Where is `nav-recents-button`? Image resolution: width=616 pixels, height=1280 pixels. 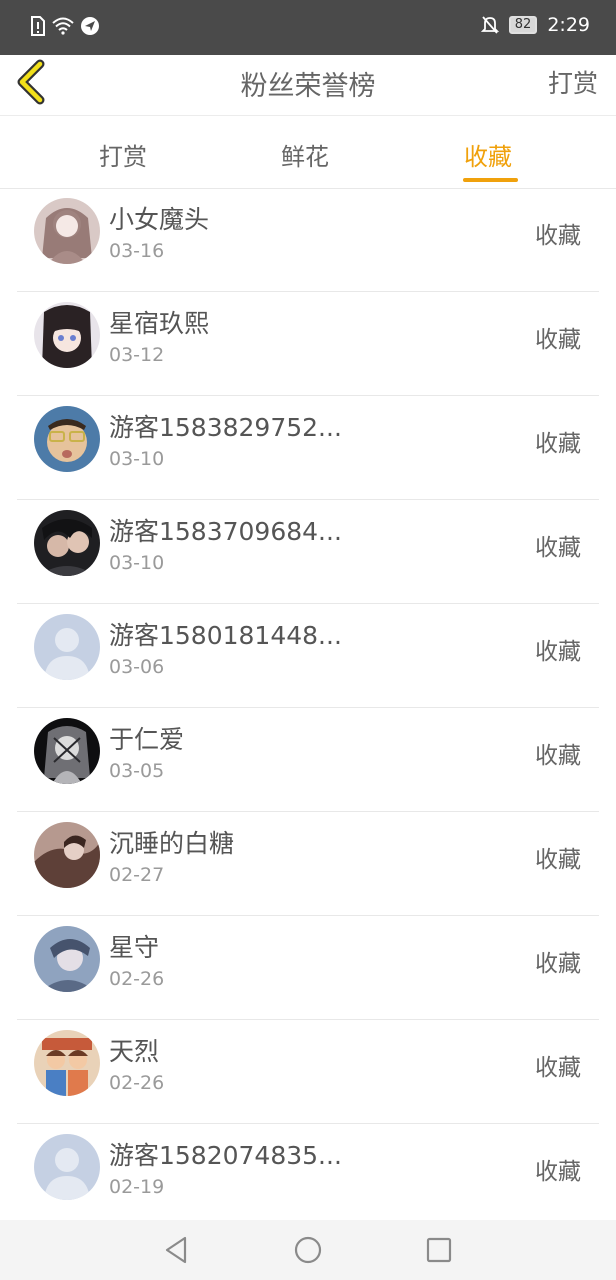
nav-recents-button is located at coordinates (439, 1250).